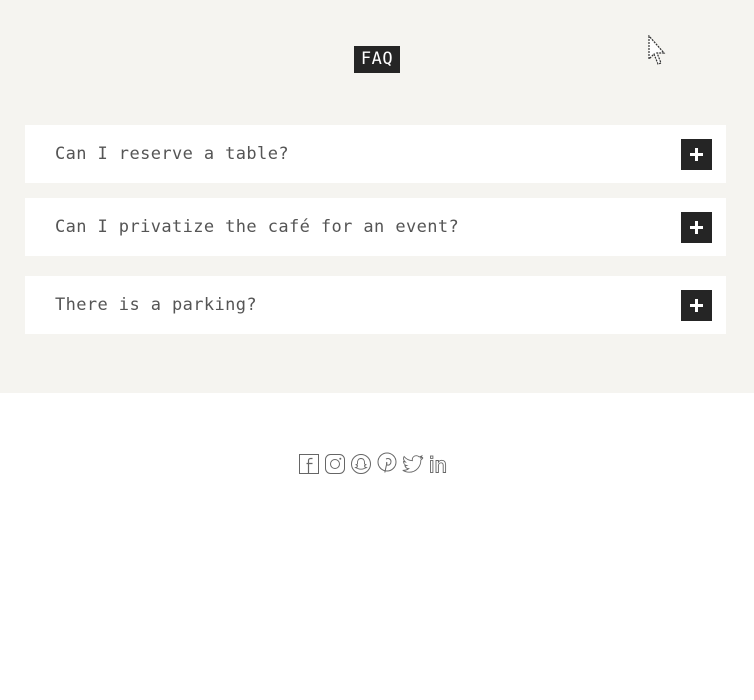  I want to click on faq-title: FAQ, so click(377, 59).